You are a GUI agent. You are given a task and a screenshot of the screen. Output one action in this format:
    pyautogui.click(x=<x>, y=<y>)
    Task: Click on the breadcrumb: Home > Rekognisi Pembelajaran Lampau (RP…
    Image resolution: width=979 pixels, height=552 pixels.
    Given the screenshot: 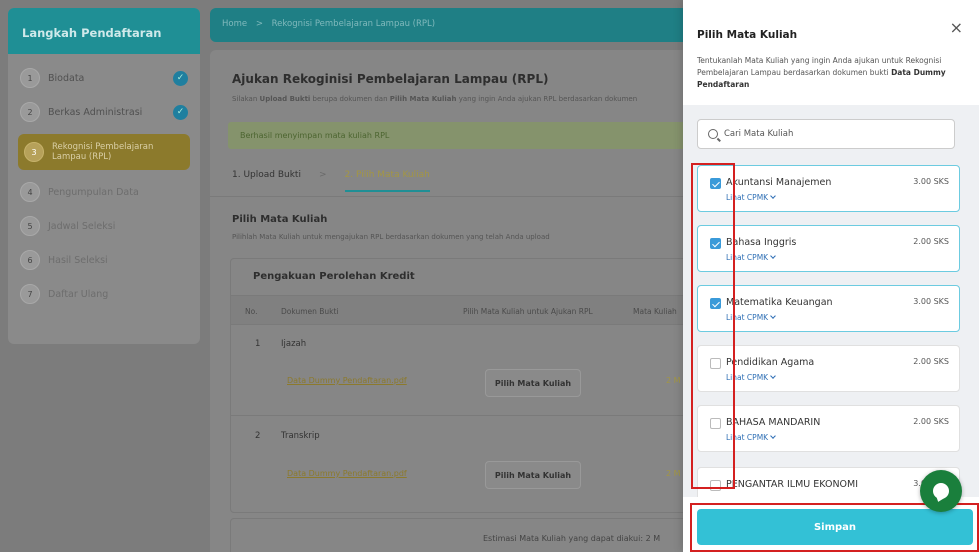 What is the action you would take?
    pyautogui.click(x=450, y=25)
    